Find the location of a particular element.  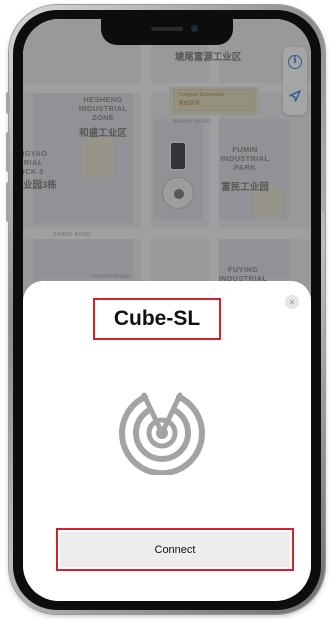

title-highlight: Cube-SL is located at coordinates (157, 319).